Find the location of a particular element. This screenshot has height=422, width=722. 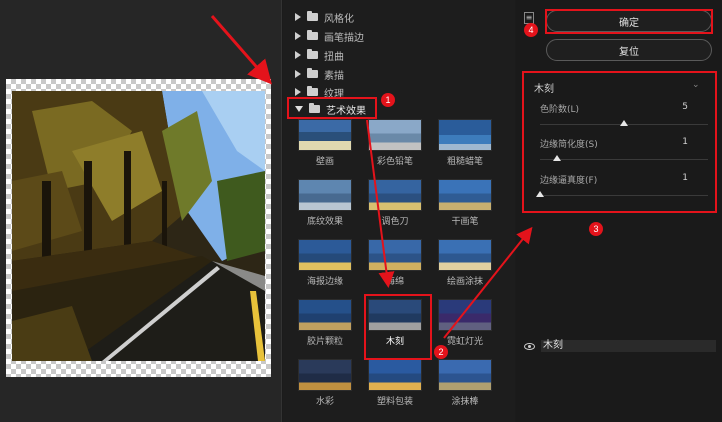

effect-layer-name: 木刻 is located at coordinates (628, 346).